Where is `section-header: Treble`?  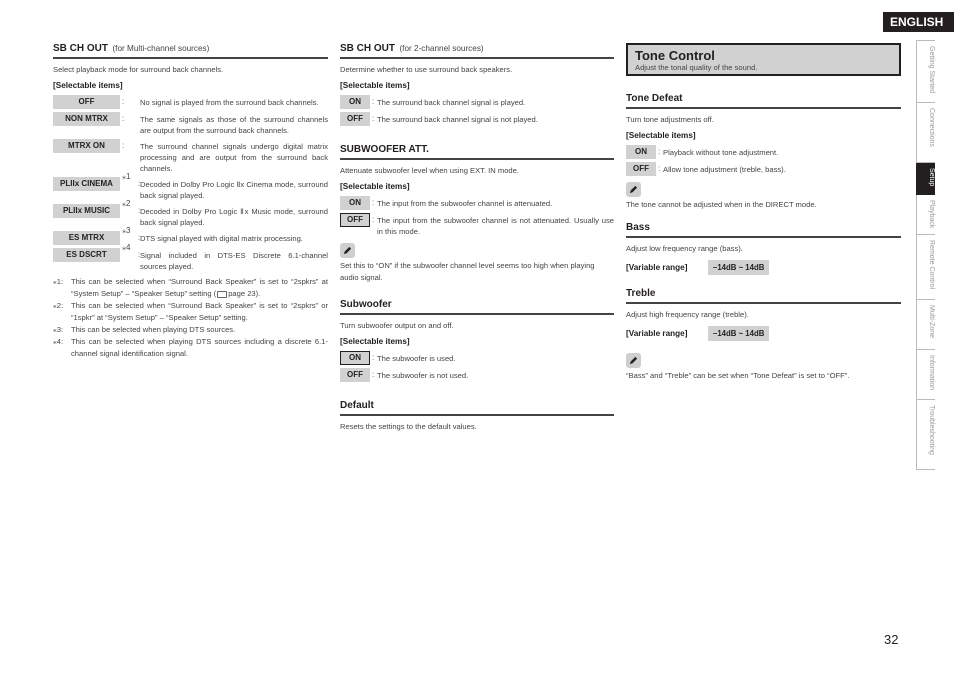
section-header: Treble is located at coordinates (763, 293).